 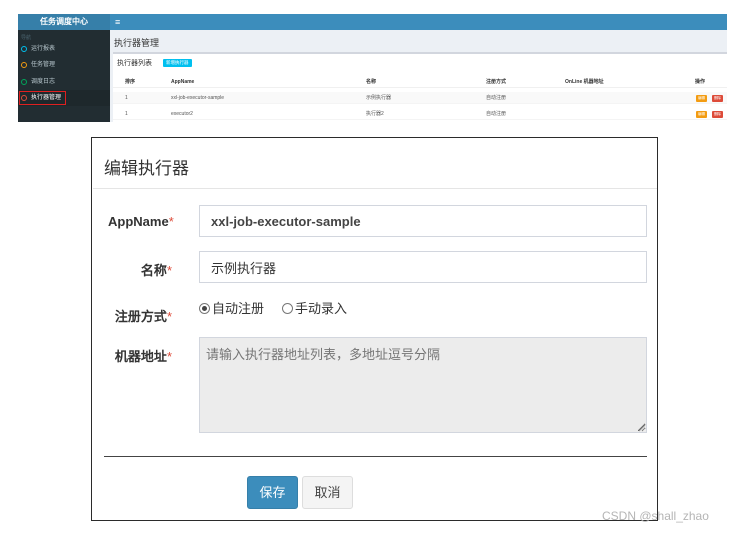 What do you see at coordinates (177, 63) in the screenshot?
I see `add-executor-button: 新增执行器` at bounding box center [177, 63].